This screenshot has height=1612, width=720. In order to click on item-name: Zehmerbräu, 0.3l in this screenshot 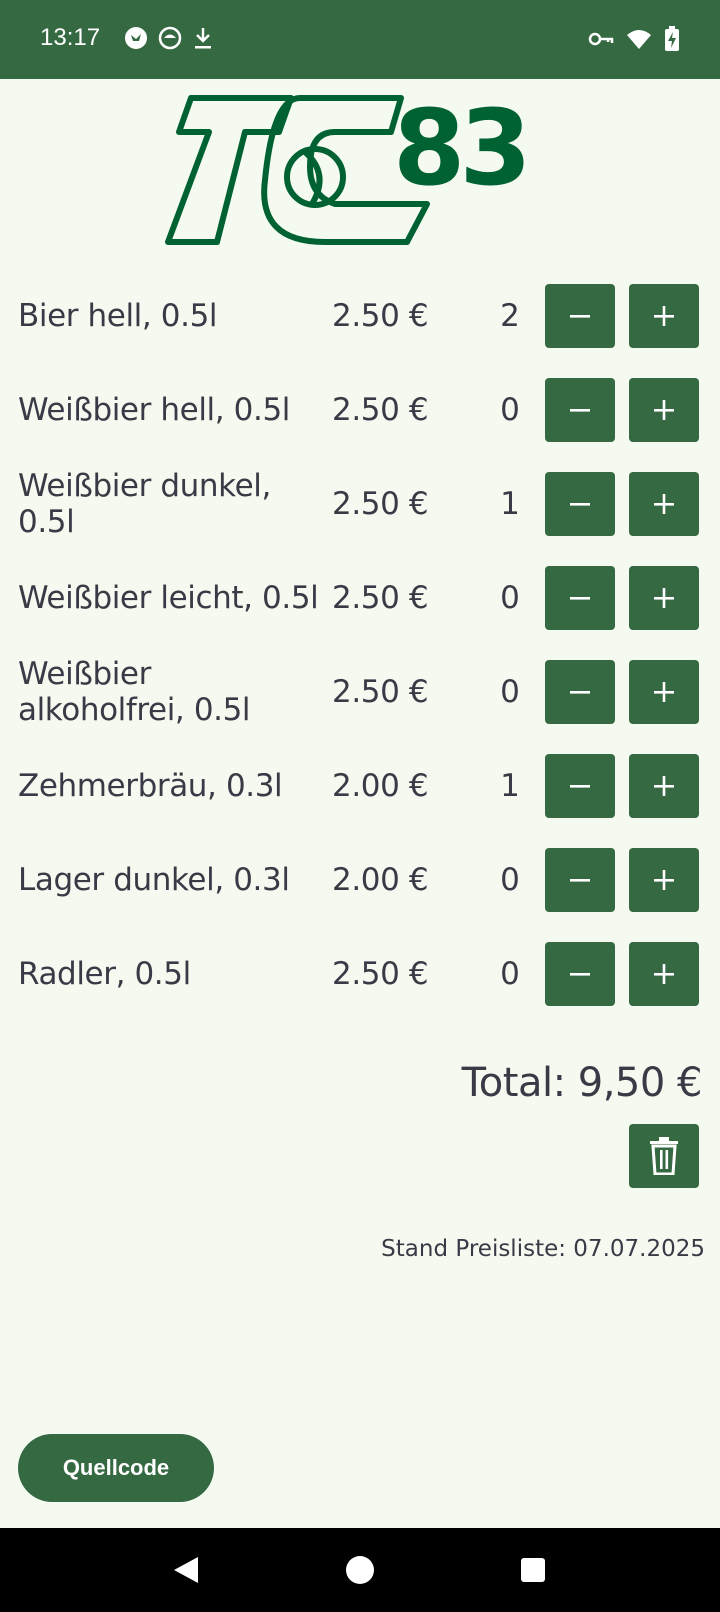, I will do `click(150, 786)`.